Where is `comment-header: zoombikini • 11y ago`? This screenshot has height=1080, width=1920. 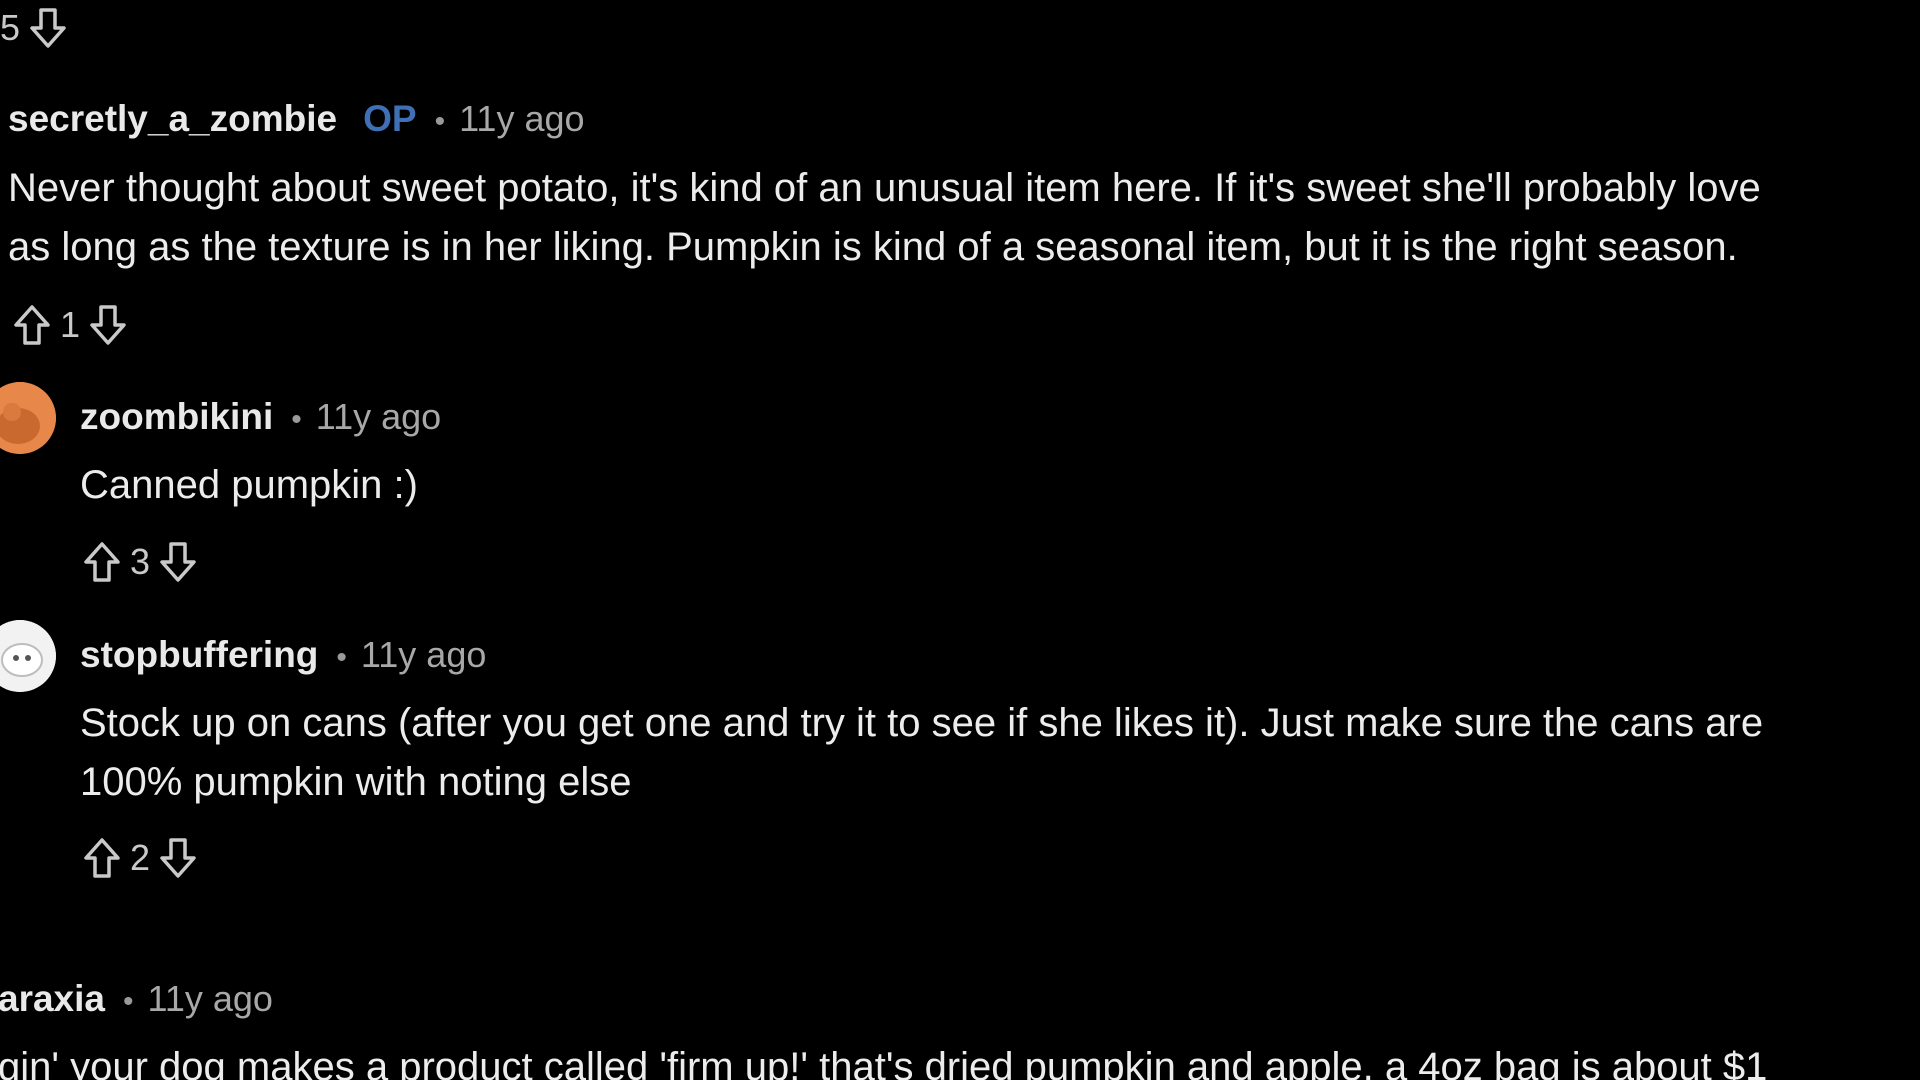
comment-header: zoombikini • 11y ago is located at coordinates (260, 421).